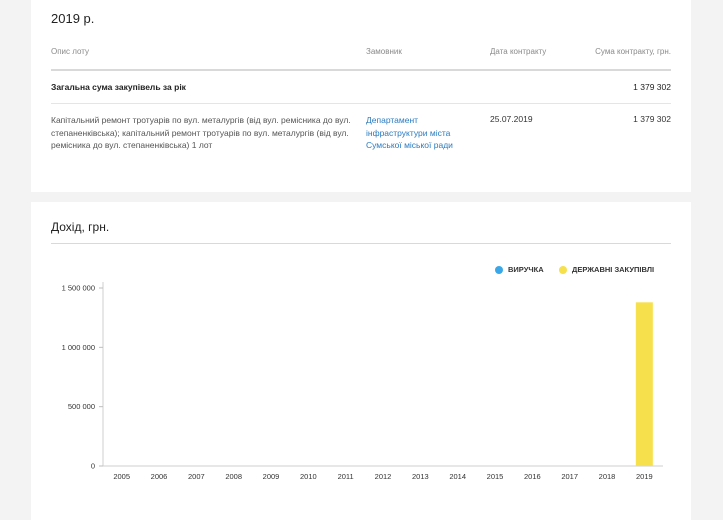  Describe the element at coordinates (644, 384) in the screenshot. I see `bar-procurement` at that location.